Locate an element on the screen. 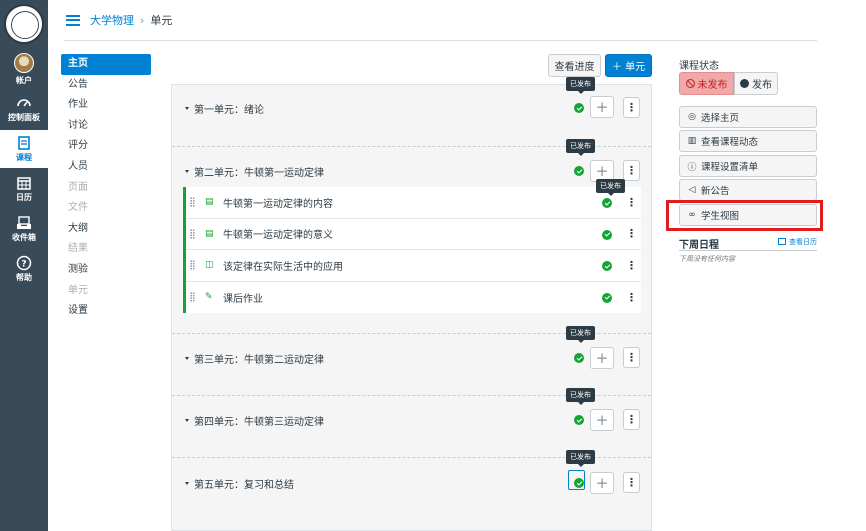  course-nav-assignments: 作业 is located at coordinates (106, 105).